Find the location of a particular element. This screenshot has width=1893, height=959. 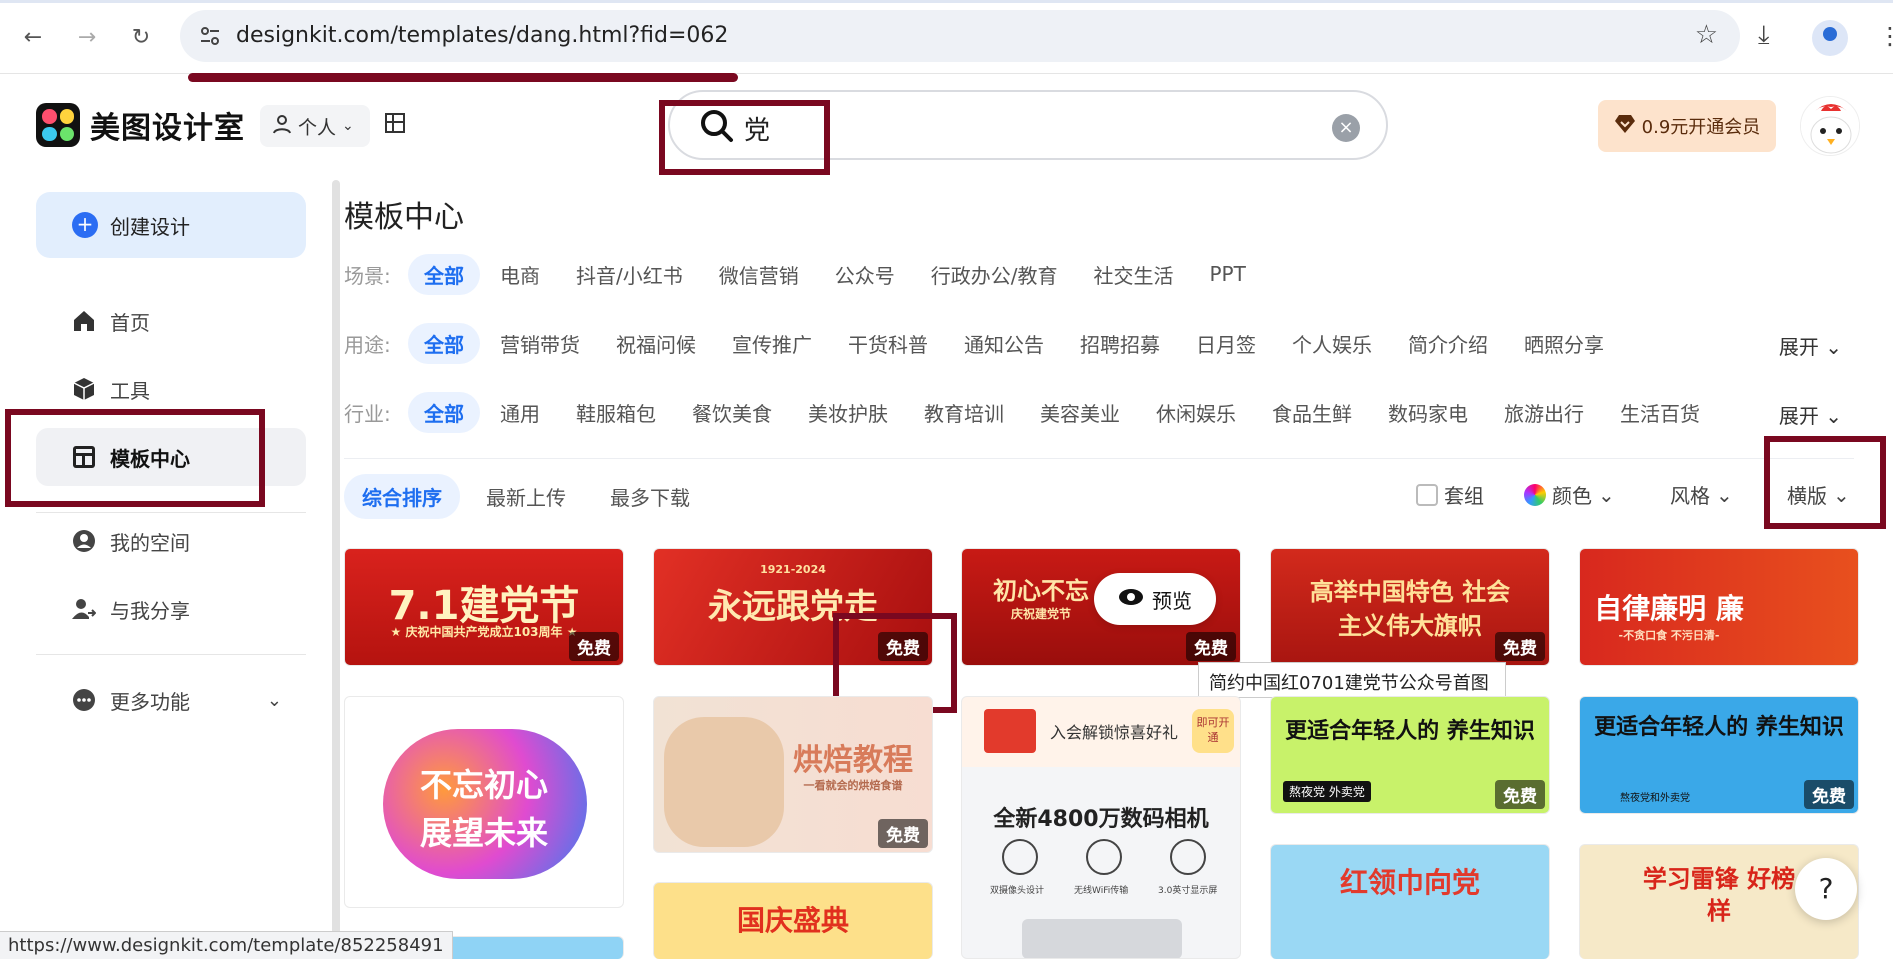

template-card: 更适合年轻人的 养生知识 熬夜党 外卖党 免费 is located at coordinates (1410, 755).